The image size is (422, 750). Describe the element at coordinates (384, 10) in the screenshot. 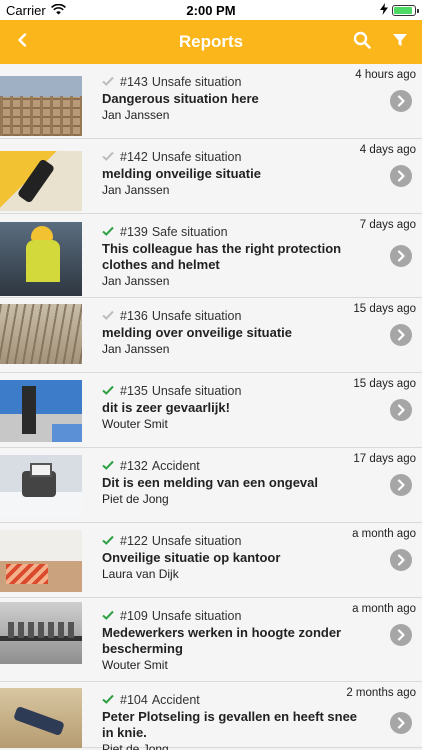

I see `charging-icon` at that location.